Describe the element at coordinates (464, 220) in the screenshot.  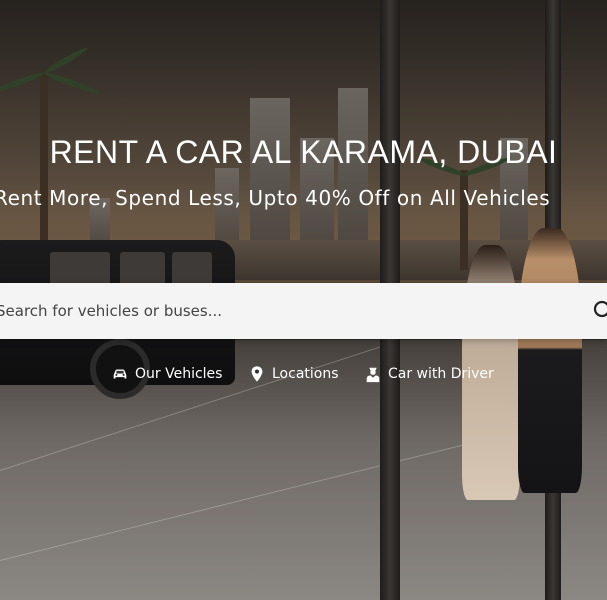
I see `palm-trunk` at that location.